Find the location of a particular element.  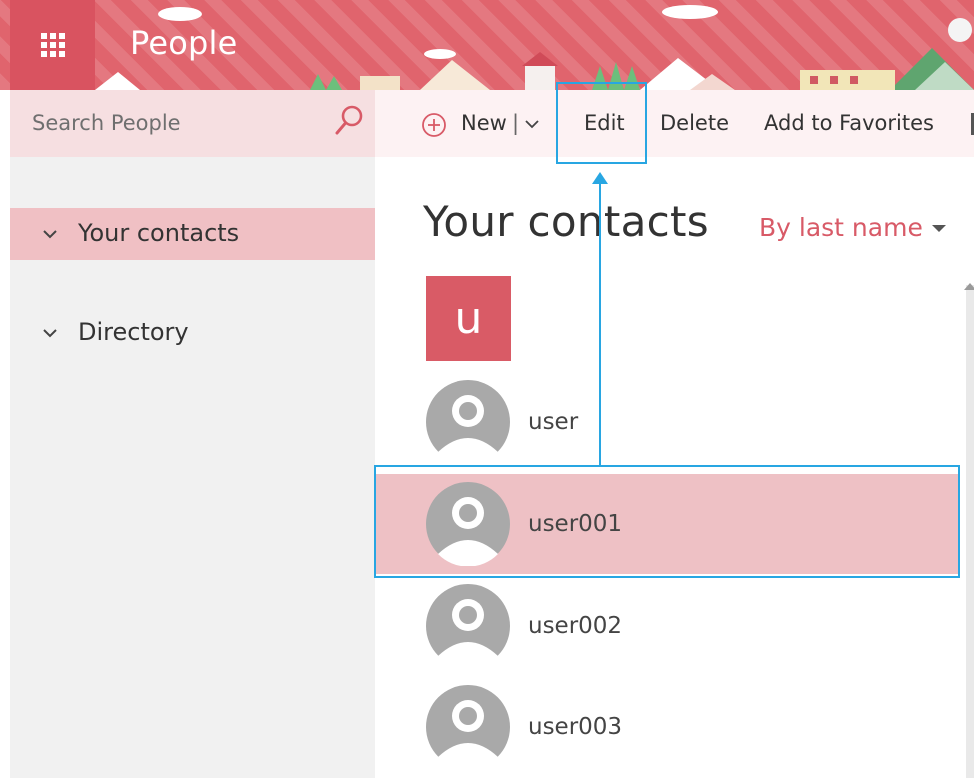

new-button: New is located at coordinates (484, 123).